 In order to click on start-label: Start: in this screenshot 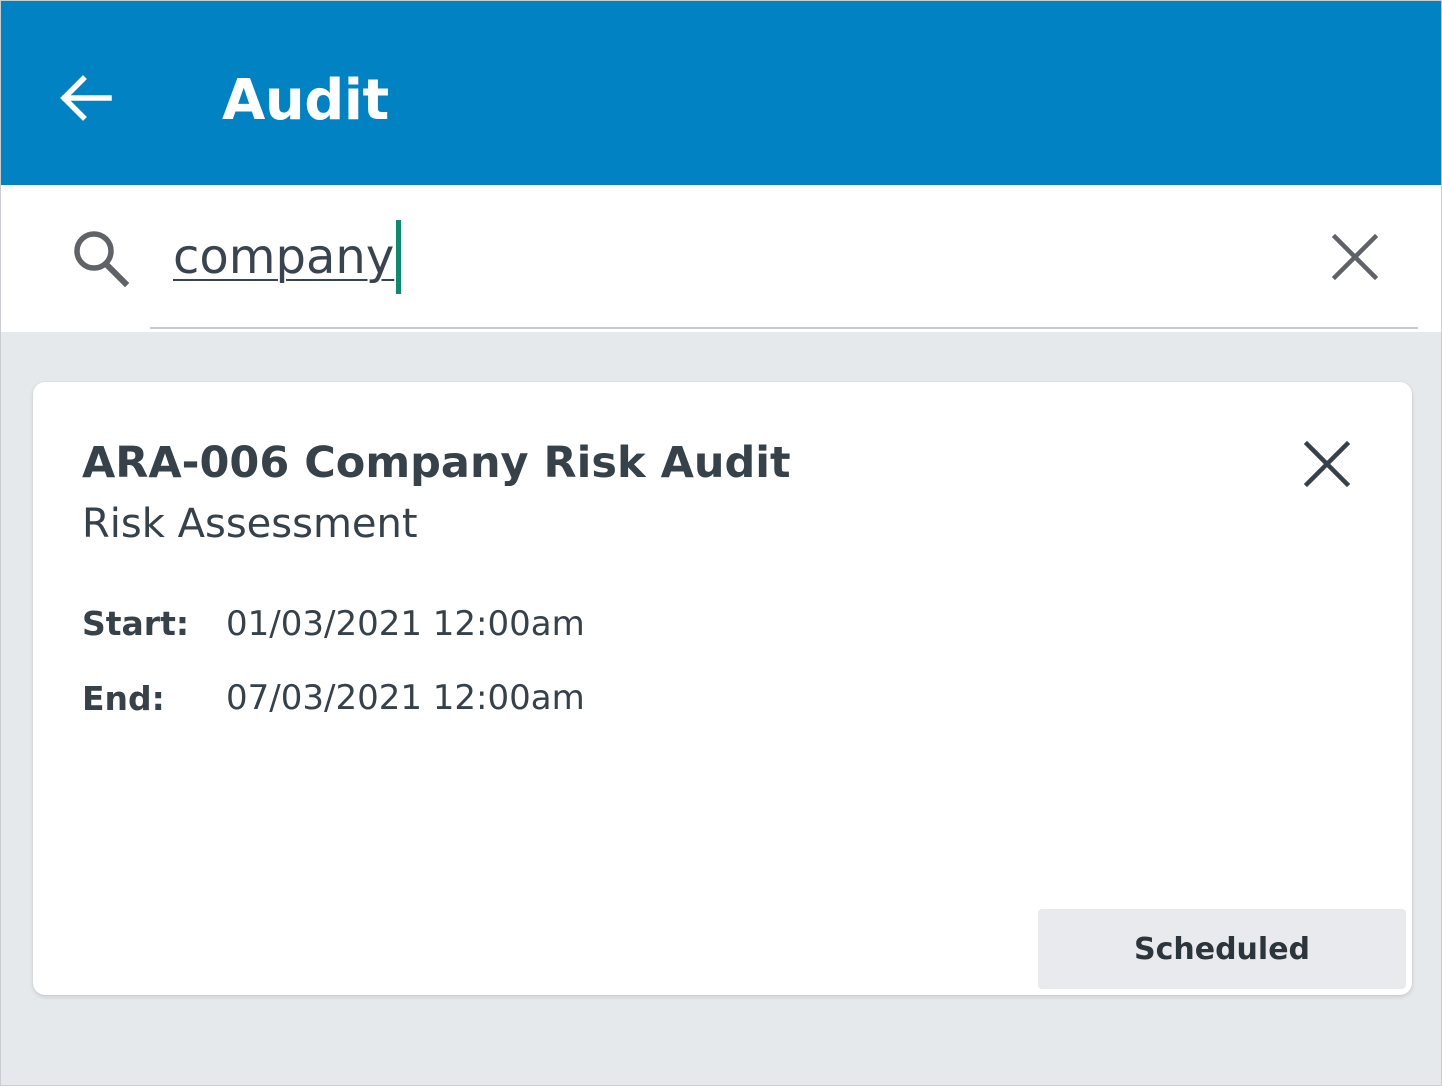, I will do `click(136, 623)`.